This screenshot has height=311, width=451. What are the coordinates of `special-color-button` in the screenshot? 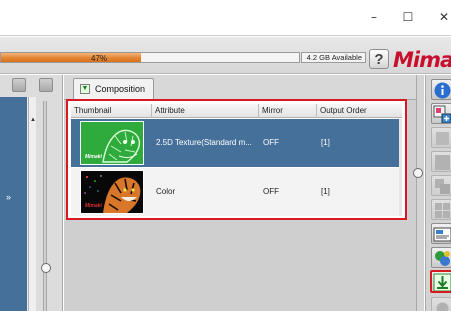 It's located at (441, 257).